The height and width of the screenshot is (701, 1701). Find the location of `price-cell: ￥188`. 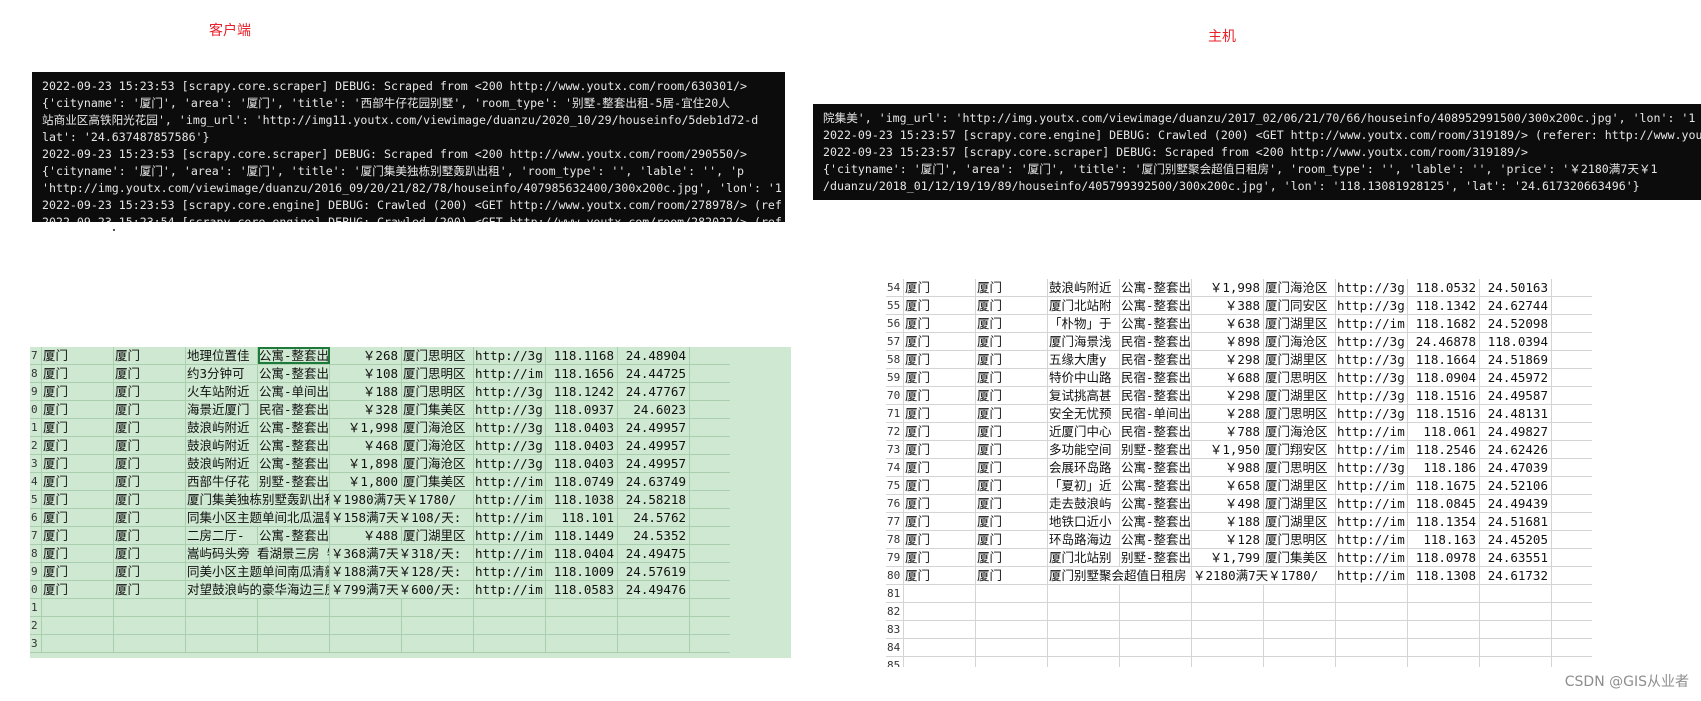

price-cell: ￥188 is located at coordinates (366, 391).